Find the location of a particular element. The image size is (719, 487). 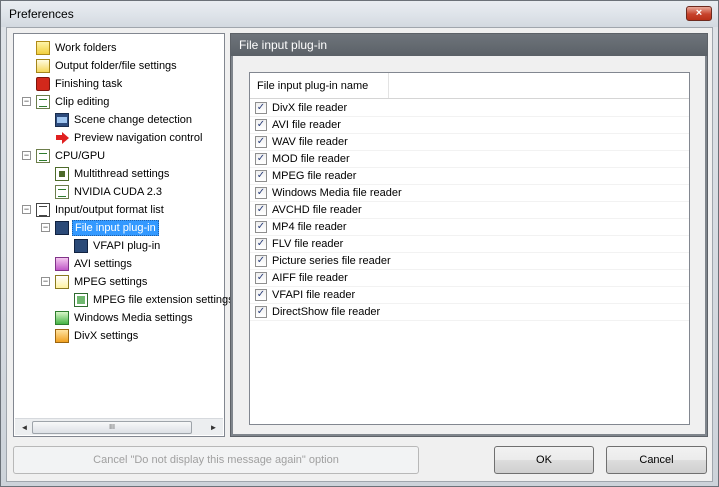

tree-item-output-folder-file-settings: Output folder/file settings is located at coordinates (119, 66).